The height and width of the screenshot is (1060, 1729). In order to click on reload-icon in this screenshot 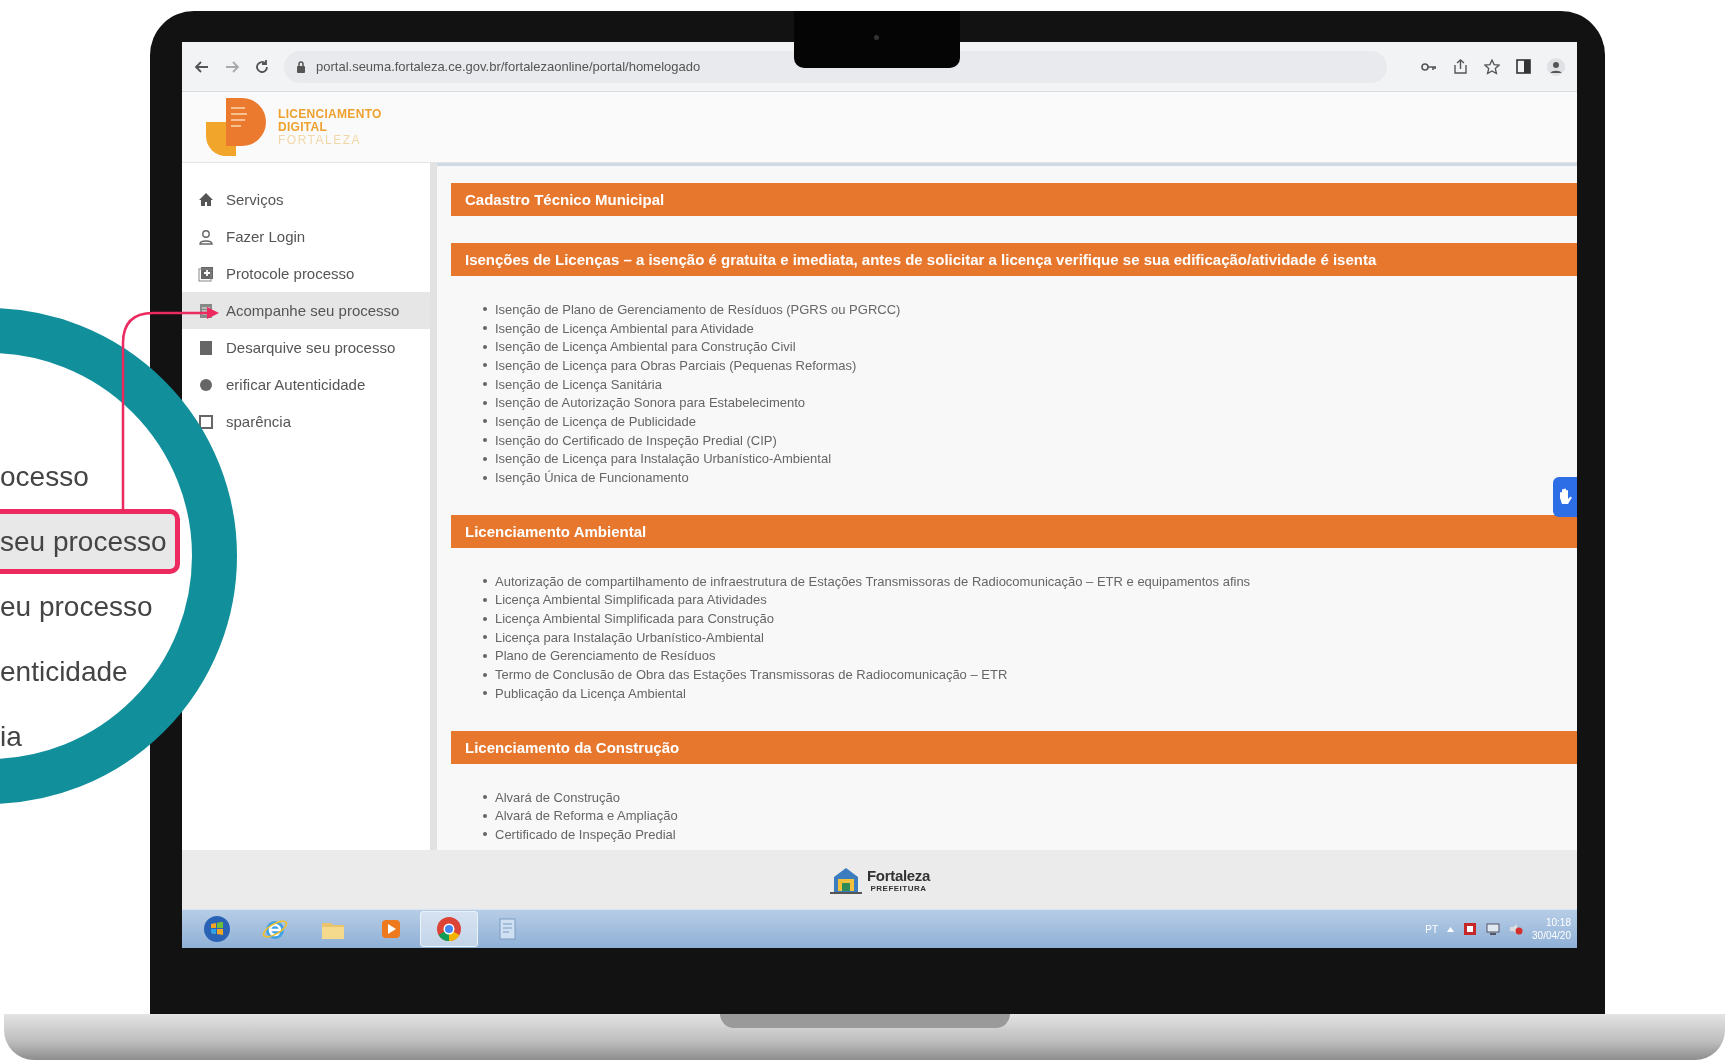, I will do `click(262, 66)`.